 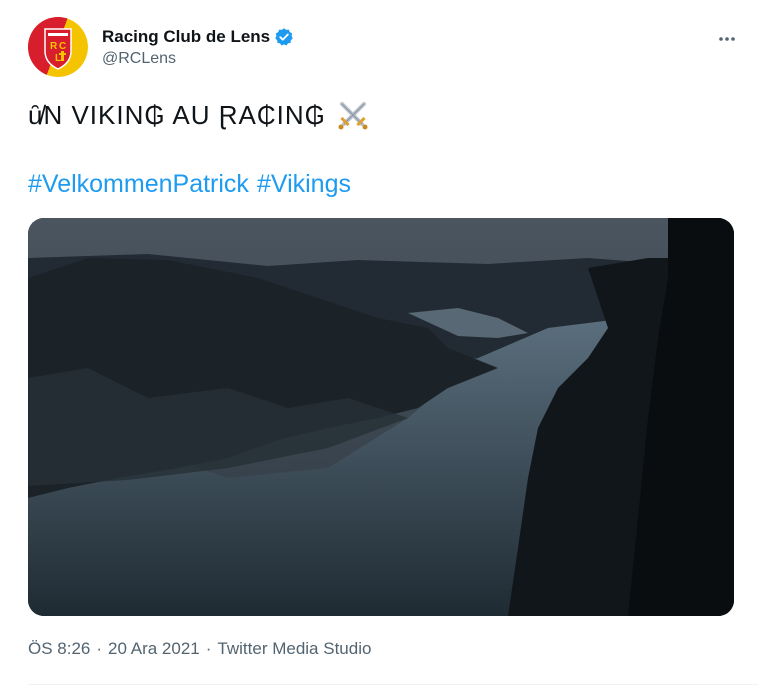 I want to click on tweet-header: R C L Racing Club de Lens @RCLens, so click(x=393, y=47).